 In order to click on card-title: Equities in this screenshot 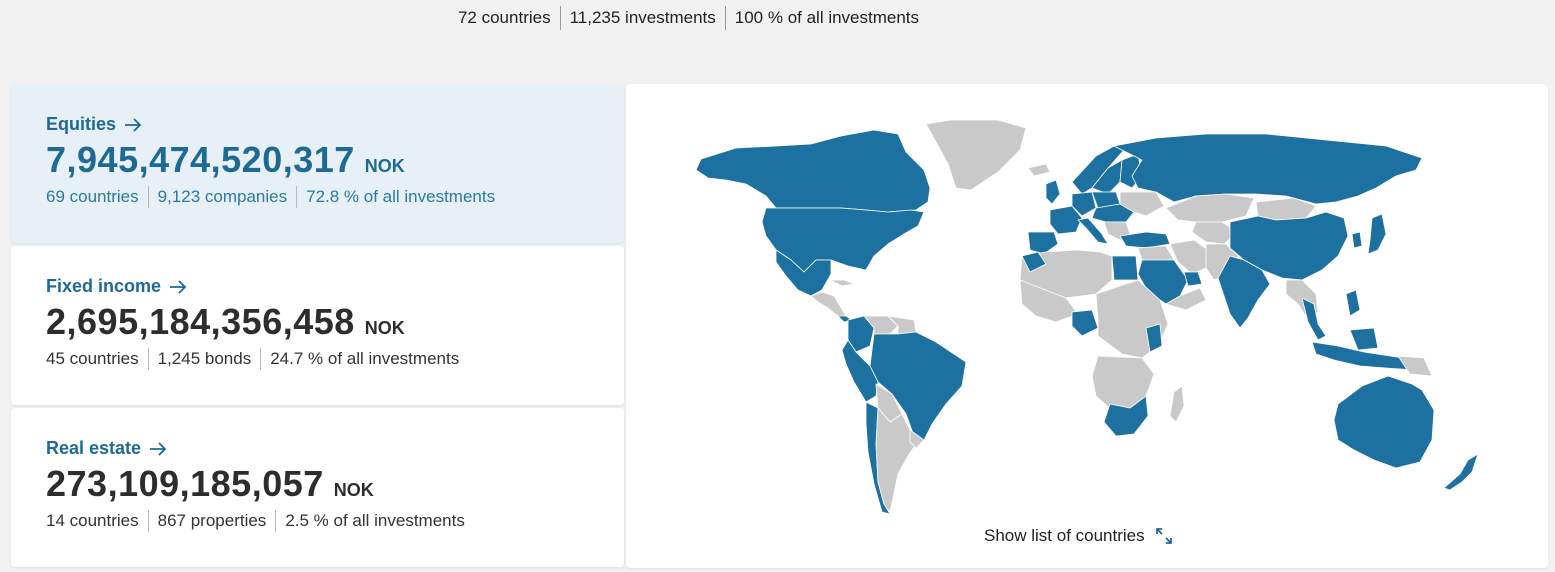, I will do `click(81, 124)`.